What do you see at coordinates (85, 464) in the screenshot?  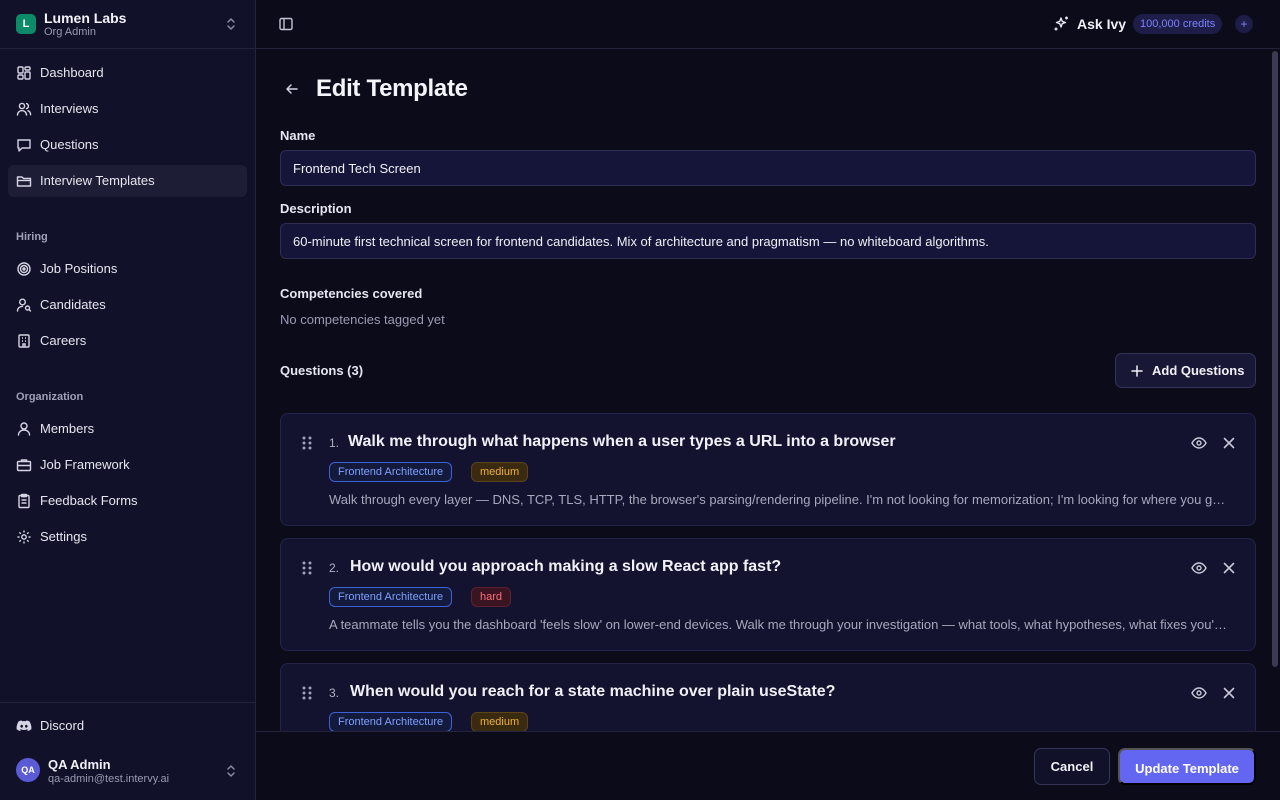 I see `sidebar-item-label: Job Framework` at bounding box center [85, 464].